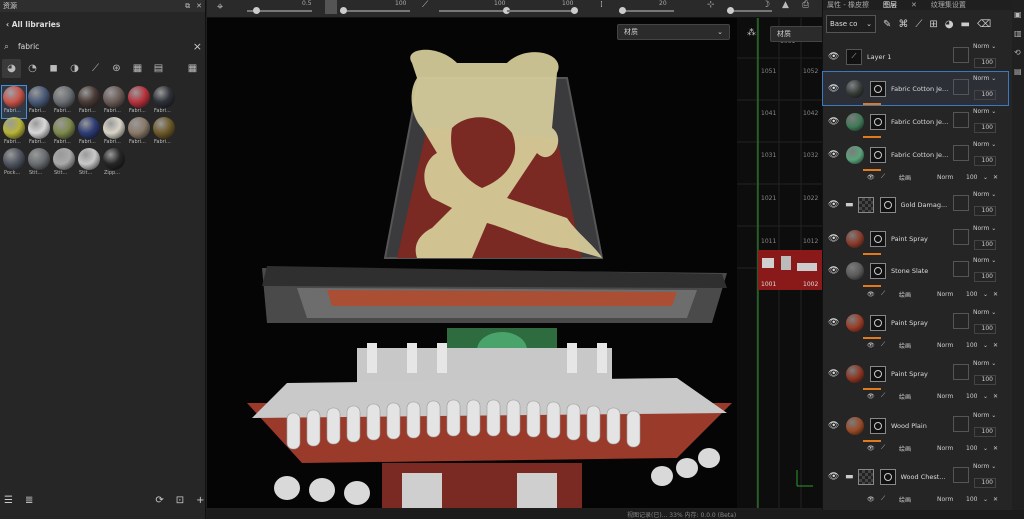  I want to click on filter-tags-icon: ☰, so click(8, 500).